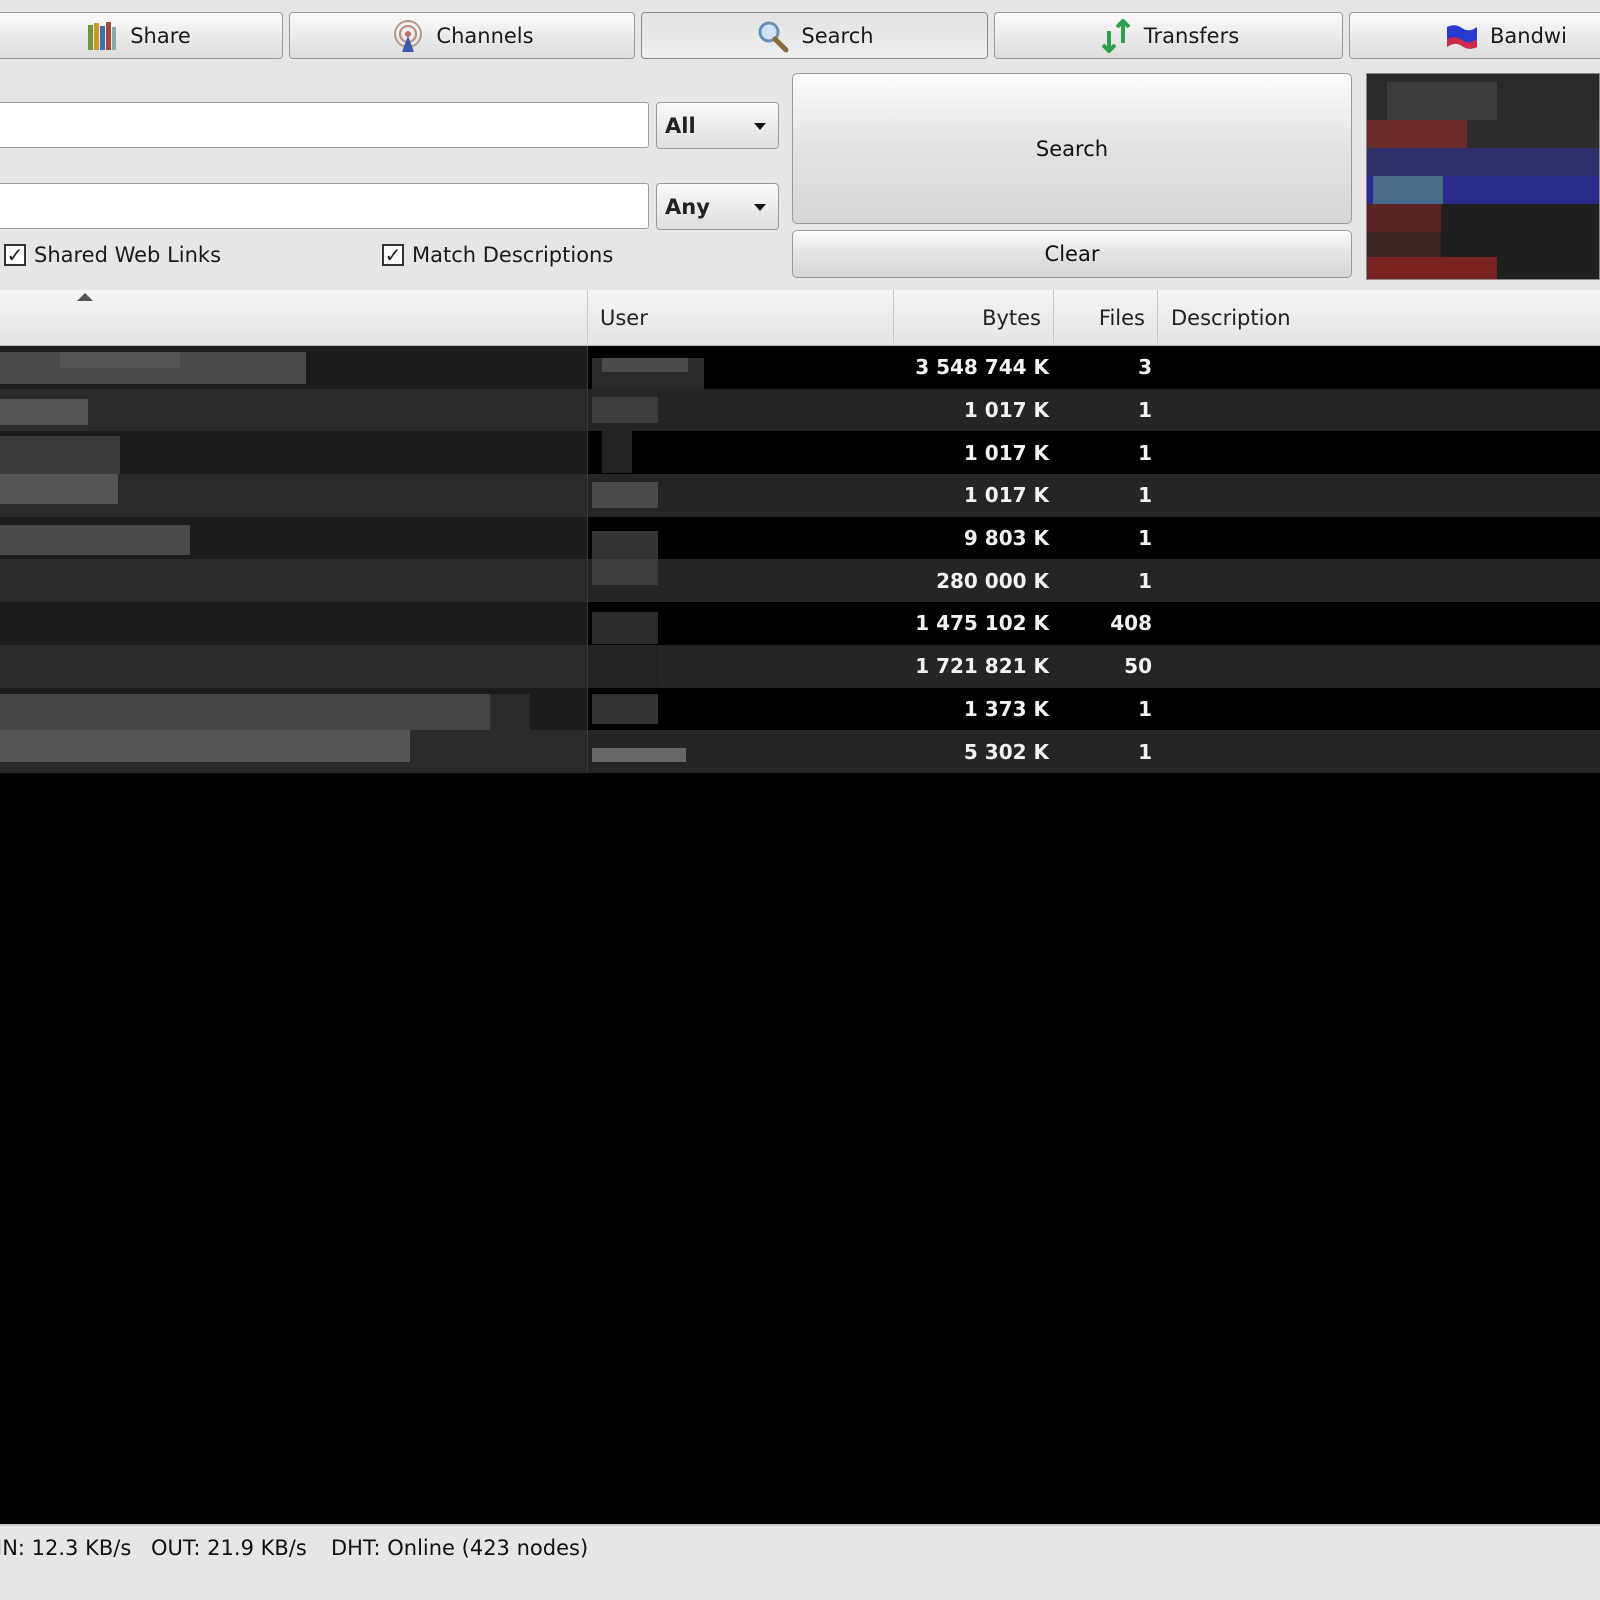 Image resolution: width=1600 pixels, height=1600 pixels. I want to click on status-dht: DHT: Online (423 nodes), so click(460, 1548).